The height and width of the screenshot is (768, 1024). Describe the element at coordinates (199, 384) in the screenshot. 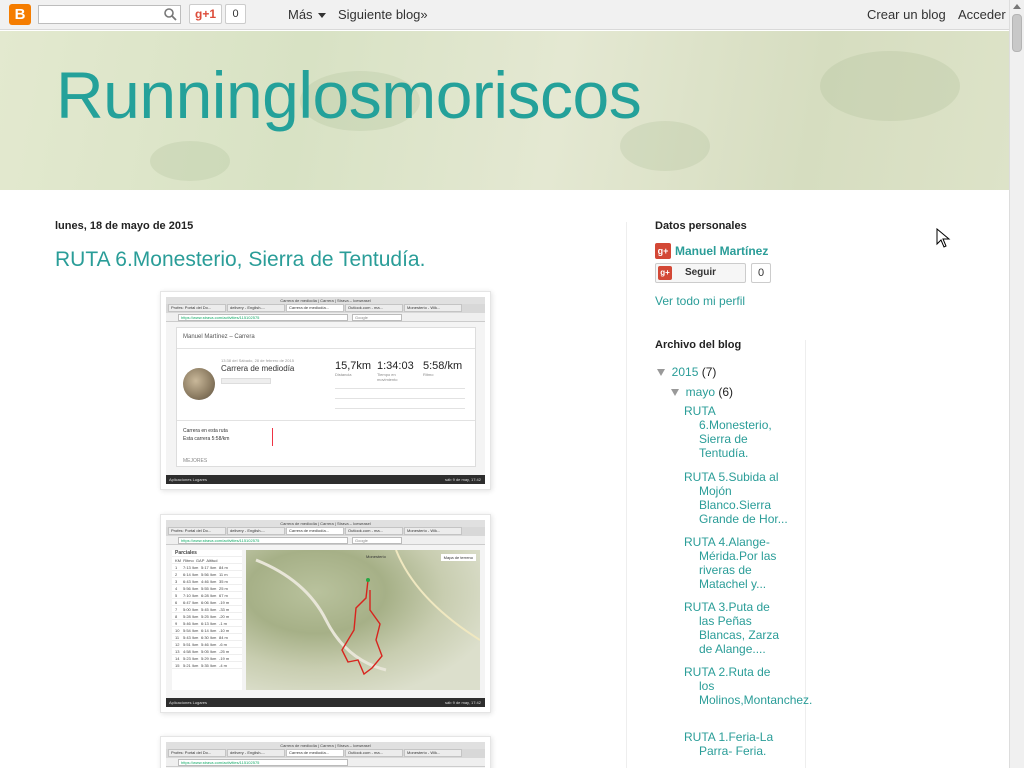

I see `activity-photo` at that location.